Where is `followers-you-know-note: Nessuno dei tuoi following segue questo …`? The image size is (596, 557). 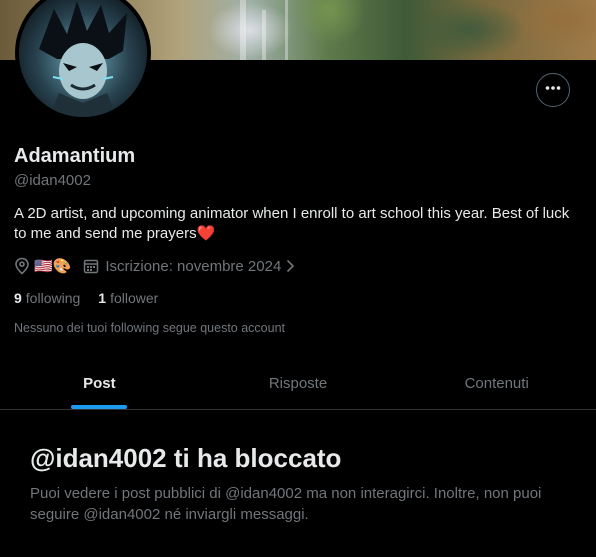
followers-you-know-note: Nessuno dei tuoi following segue questo … is located at coordinates (150, 328).